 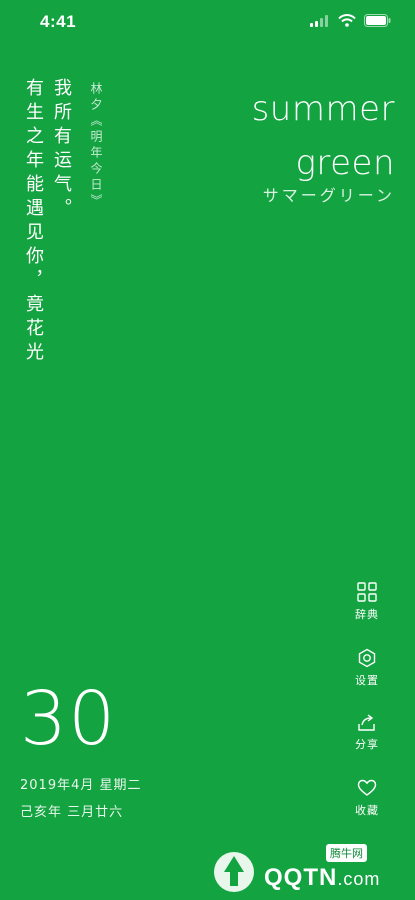 I want to click on color-name-en-line1: summer, so click(x=323, y=109).